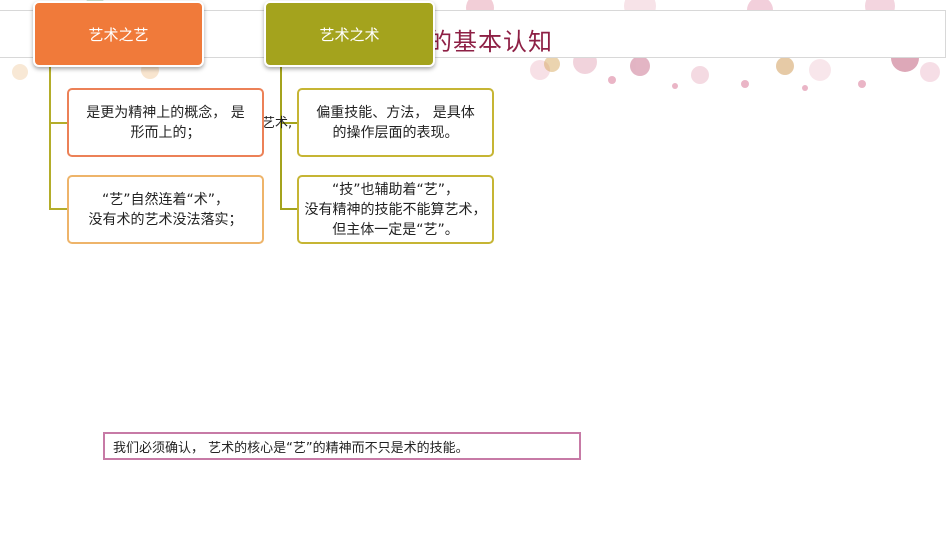  Describe the element at coordinates (342, 446) in the screenshot. I see `summary-statement: 我们必须确认， 艺术的核心是“艺”的精神而不只是术的技能。` at that location.